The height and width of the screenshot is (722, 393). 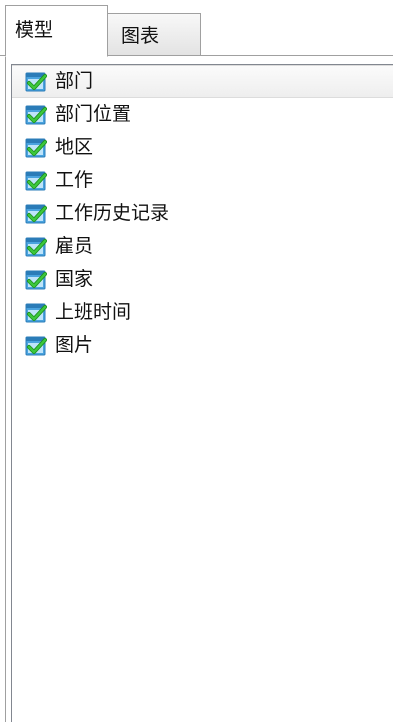 What do you see at coordinates (202, 312) in the screenshot?
I see `tree-item: 上班时间` at bounding box center [202, 312].